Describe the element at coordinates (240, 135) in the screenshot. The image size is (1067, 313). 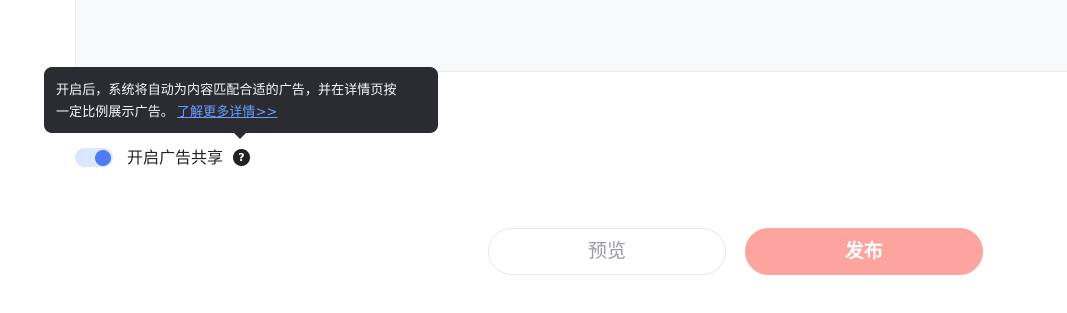
I see `tooltip-arrow` at that location.